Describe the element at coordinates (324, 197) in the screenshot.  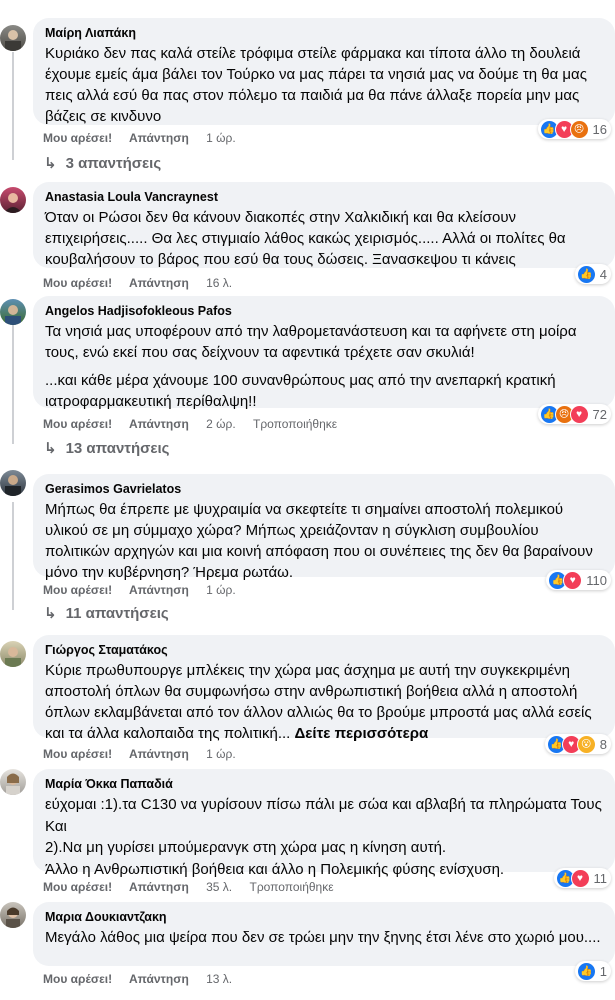
I see `comment-author: Anastasia Loula Vancraynest` at that location.